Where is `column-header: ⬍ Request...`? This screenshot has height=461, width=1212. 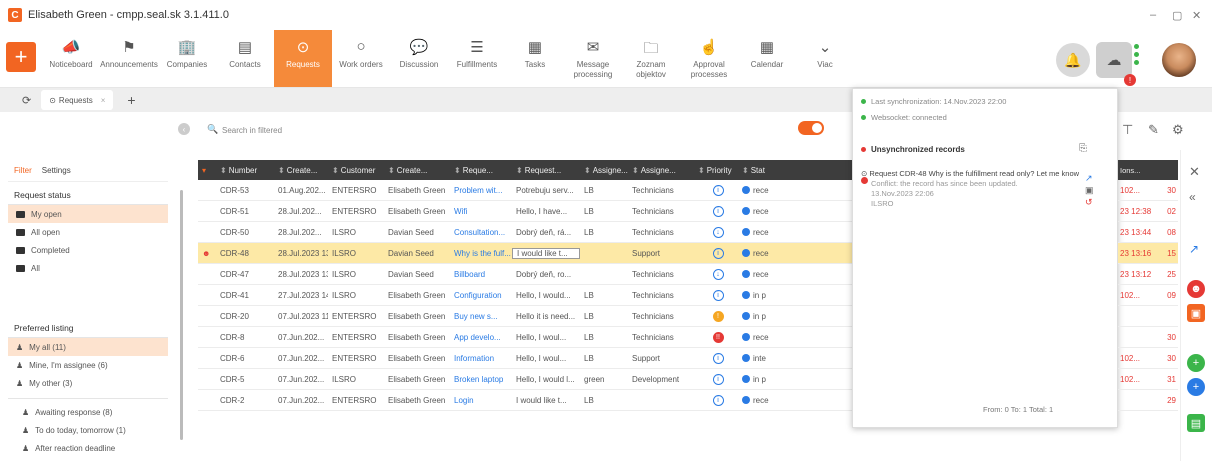
column-header: ⬍ Request... is located at coordinates (546, 170).